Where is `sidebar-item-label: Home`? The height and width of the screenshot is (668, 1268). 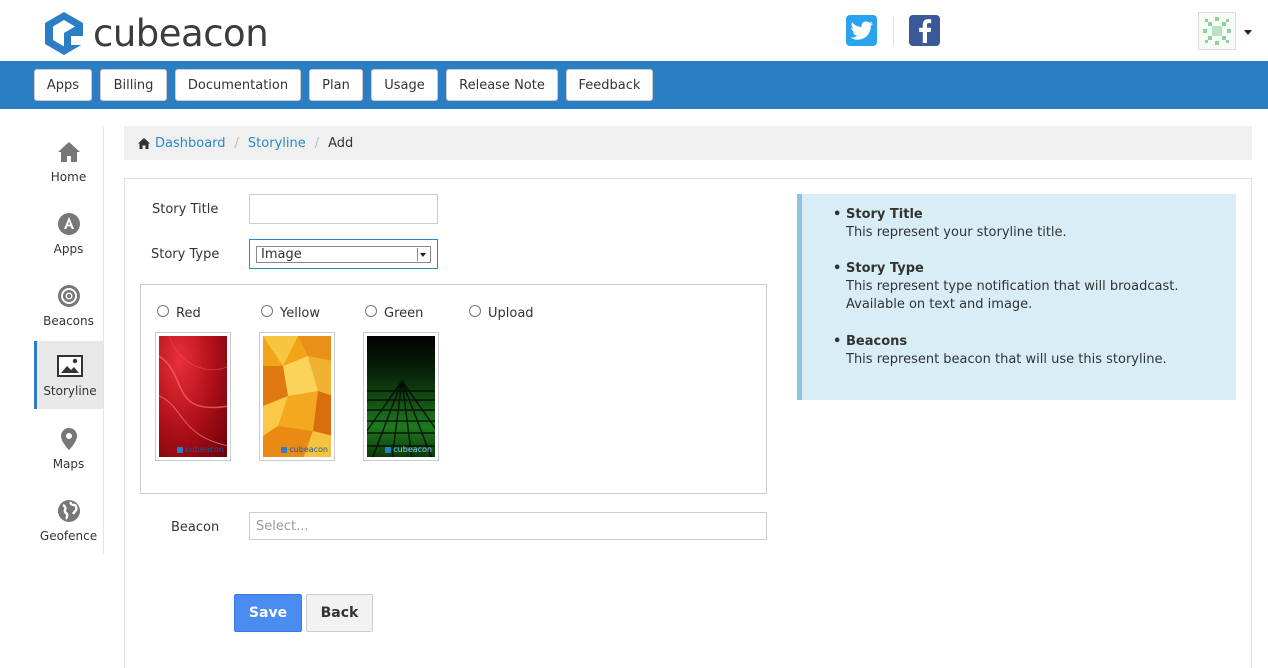 sidebar-item-label: Home is located at coordinates (68, 176).